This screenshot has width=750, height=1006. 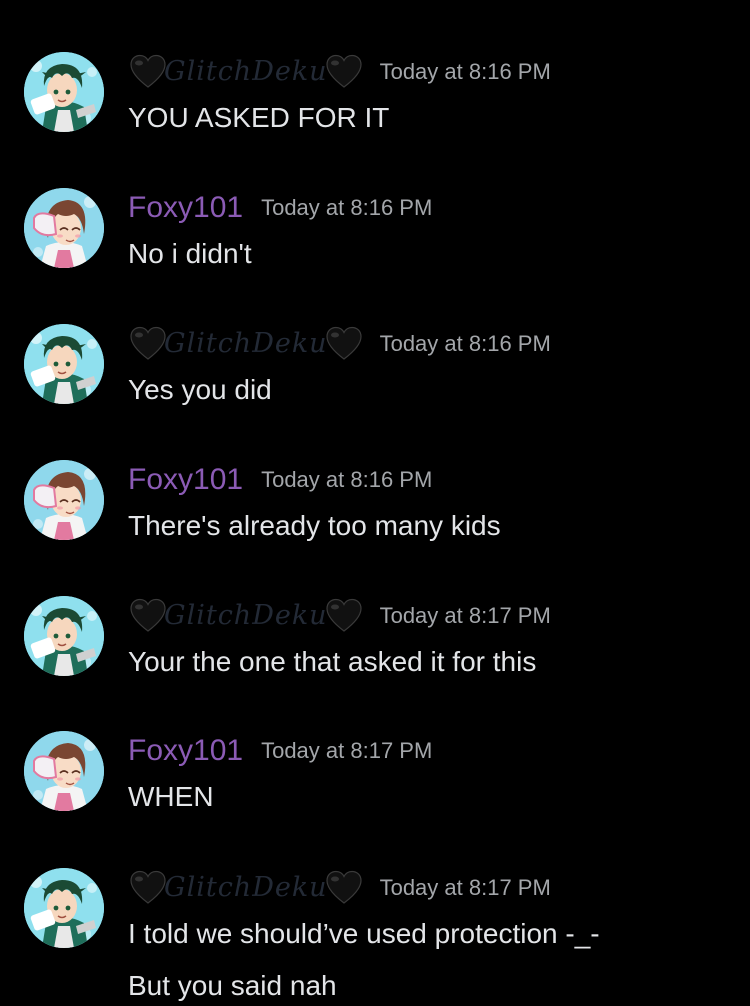 What do you see at coordinates (332, 661) in the screenshot?
I see `message-text: Your the one that asked it for this` at bounding box center [332, 661].